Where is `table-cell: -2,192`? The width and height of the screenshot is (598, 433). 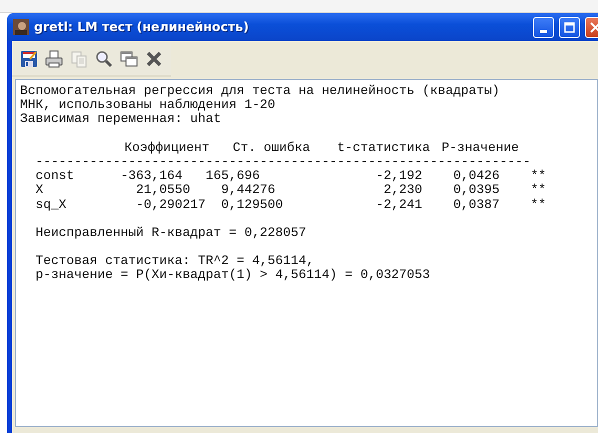
table-cell: -2,192 is located at coordinates (399, 176).